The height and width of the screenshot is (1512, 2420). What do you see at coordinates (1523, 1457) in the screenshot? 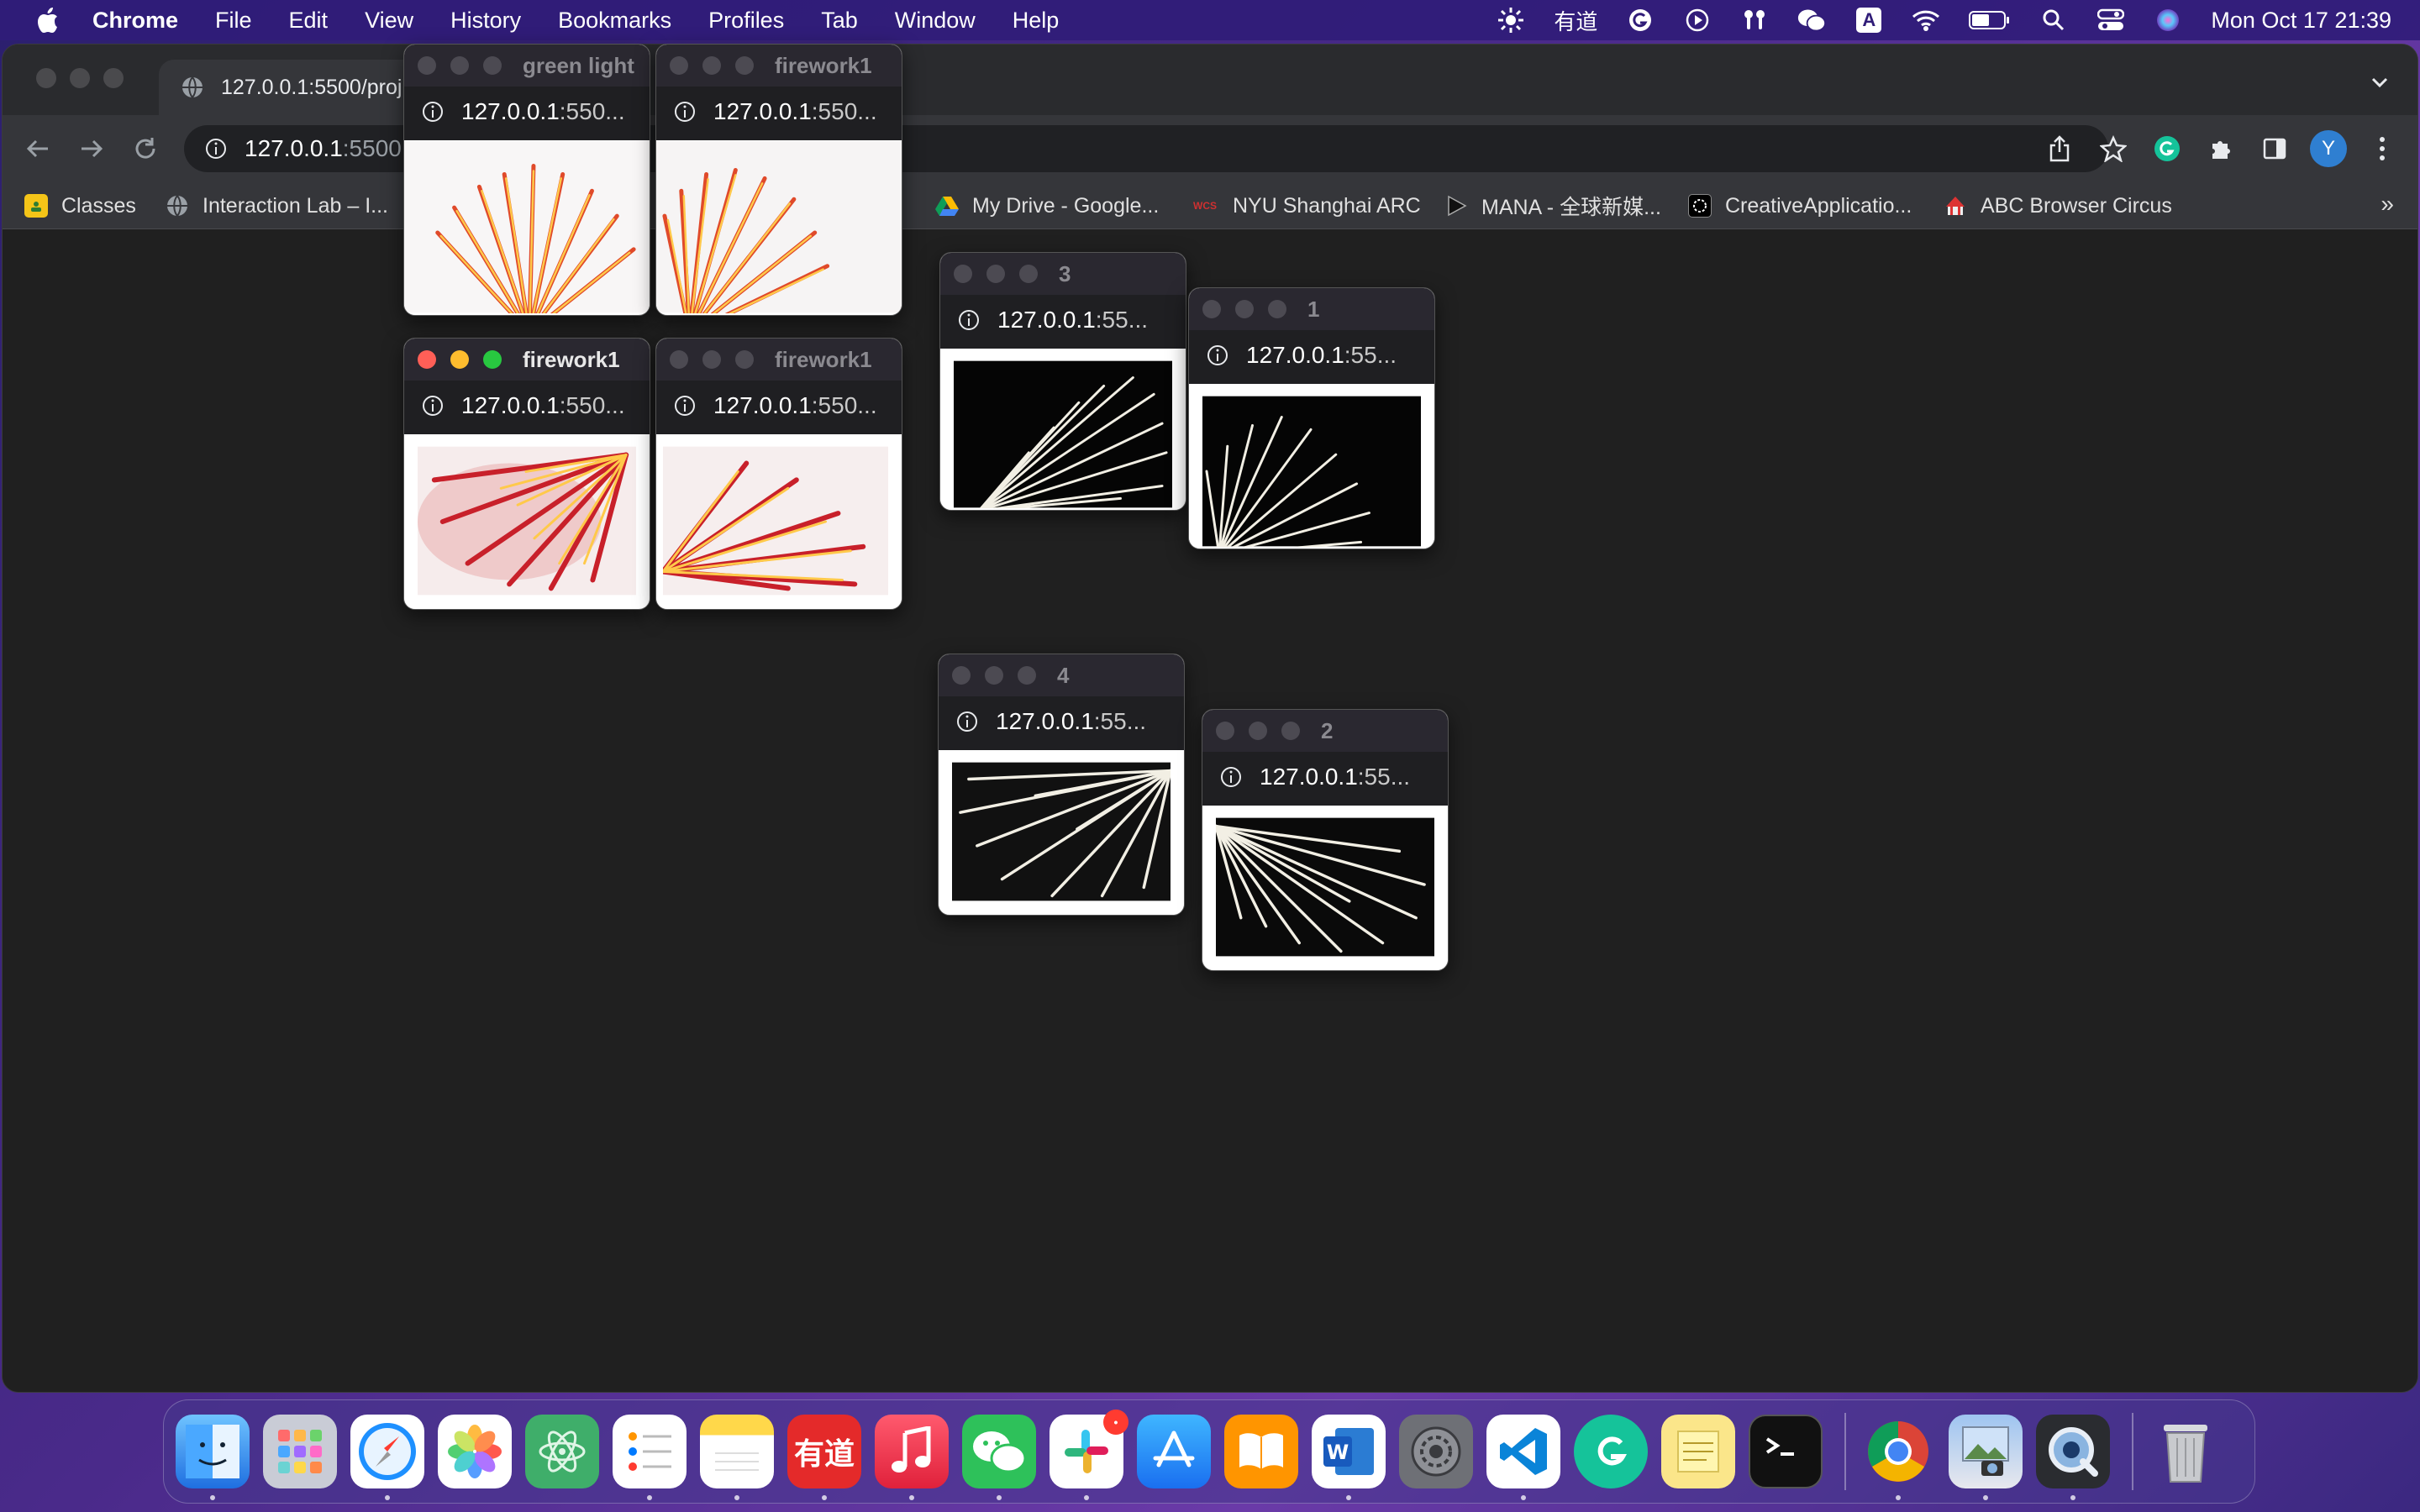
I see `vscode-icon` at bounding box center [1523, 1457].